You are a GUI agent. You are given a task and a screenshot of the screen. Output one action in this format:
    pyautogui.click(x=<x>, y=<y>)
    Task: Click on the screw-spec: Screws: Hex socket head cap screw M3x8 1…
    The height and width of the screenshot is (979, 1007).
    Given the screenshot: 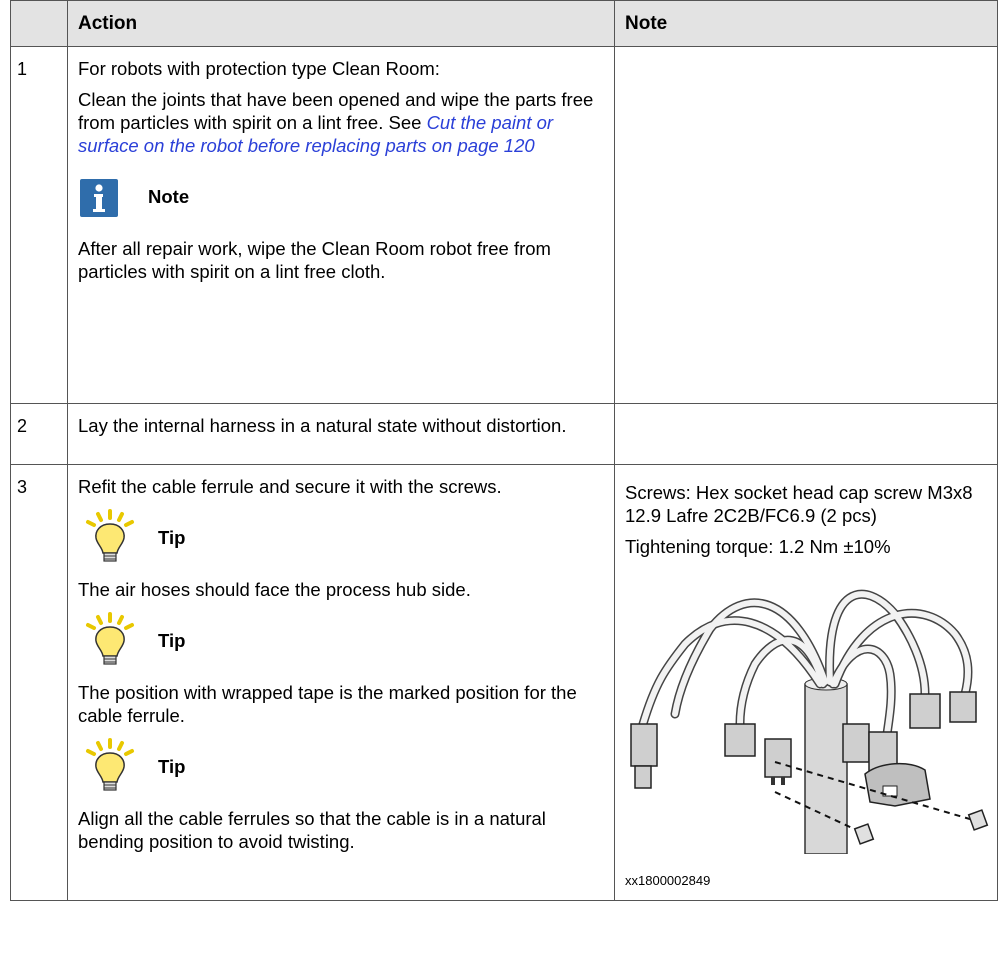 What is the action you would take?
    pyautogui.click(x=799, y=504)
    